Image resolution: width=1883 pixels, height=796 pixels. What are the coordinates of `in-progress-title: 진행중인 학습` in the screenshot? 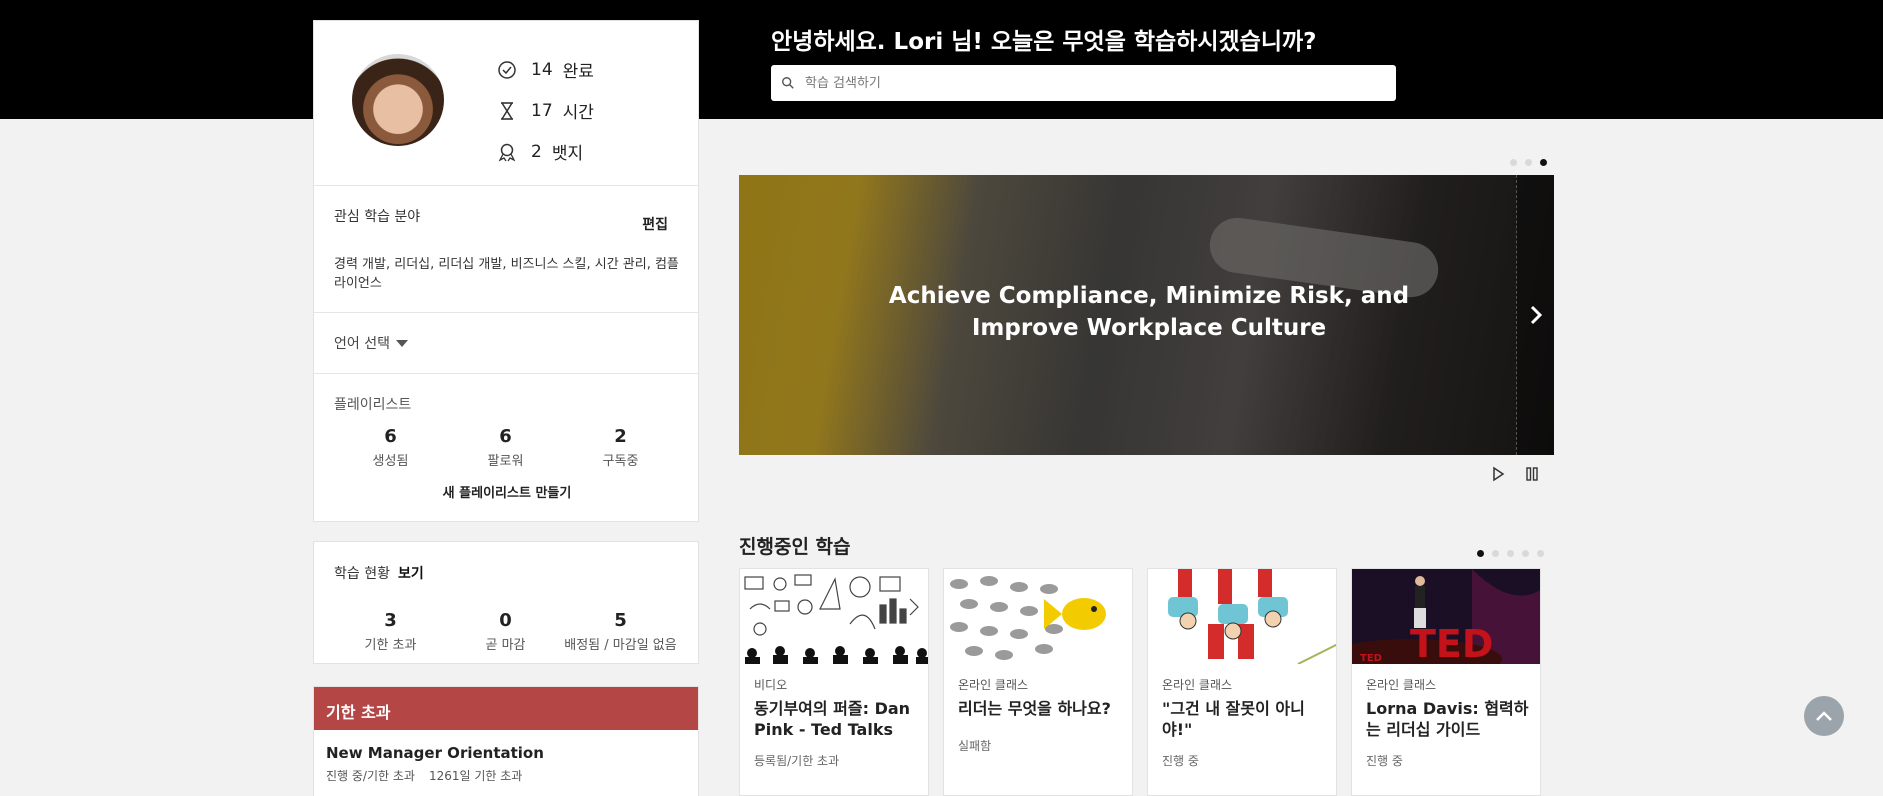 It's located at (795, 547).